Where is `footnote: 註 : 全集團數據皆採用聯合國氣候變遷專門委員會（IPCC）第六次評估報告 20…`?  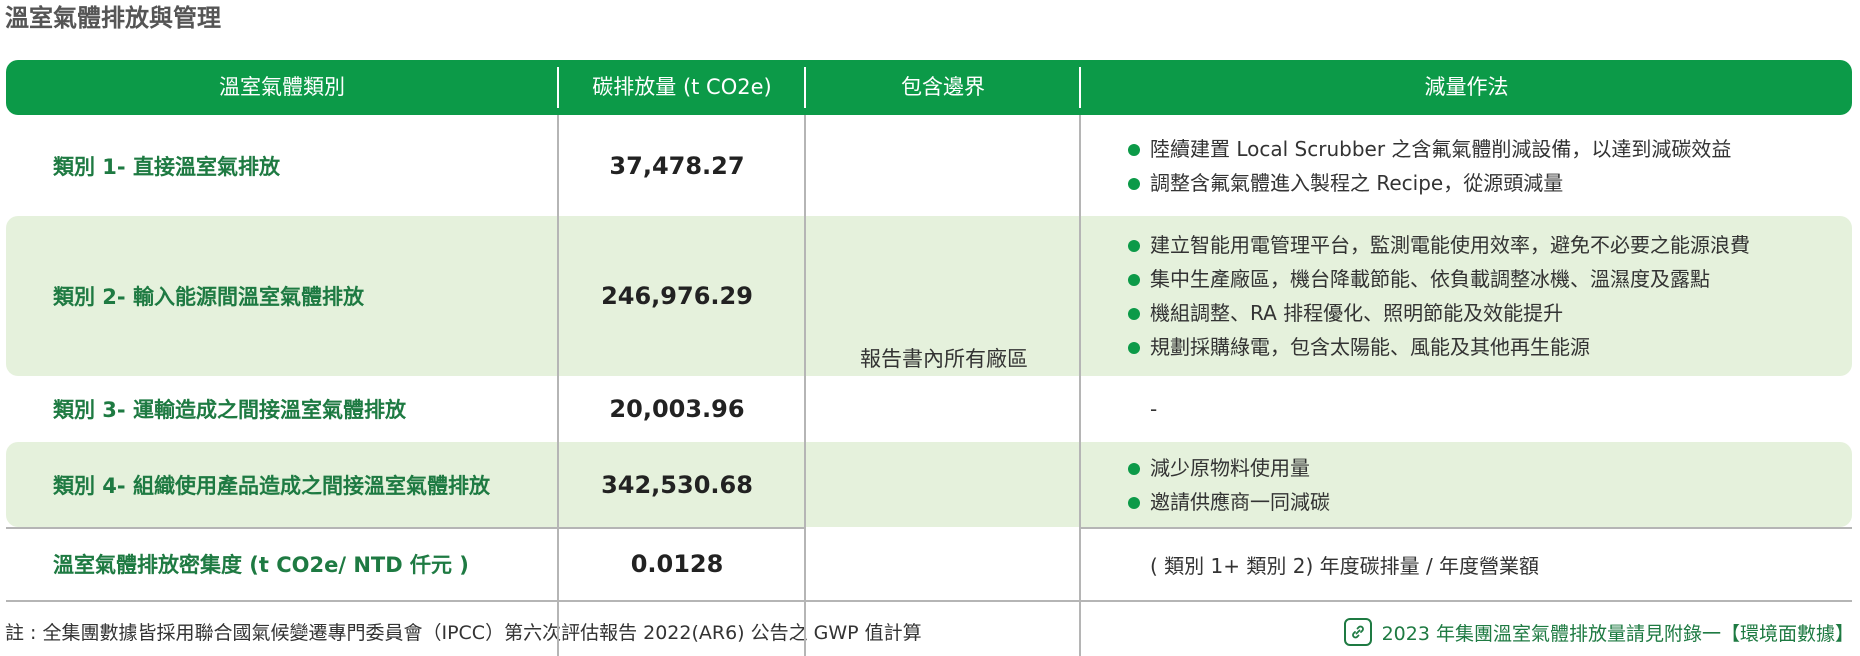
footnote: 註 : 全集團數據皆採用聯合國氣候變遷專門委員會（IPCC）第六次評估報告 20… is located at coordinates (463, 633).